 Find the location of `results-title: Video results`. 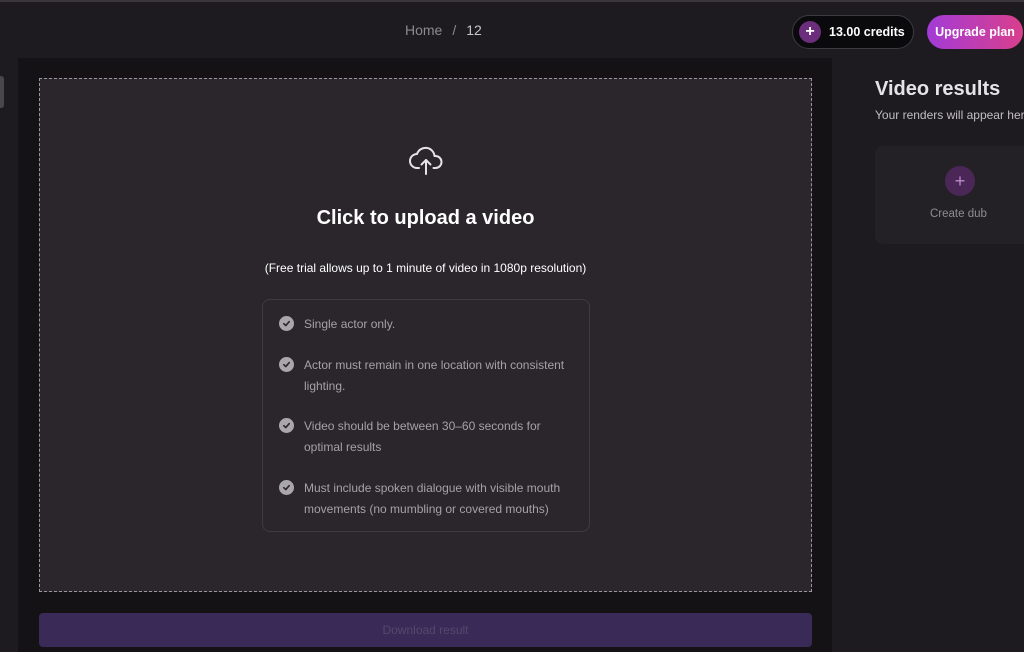

results-title: Video results is located at coordinates (938, 89).